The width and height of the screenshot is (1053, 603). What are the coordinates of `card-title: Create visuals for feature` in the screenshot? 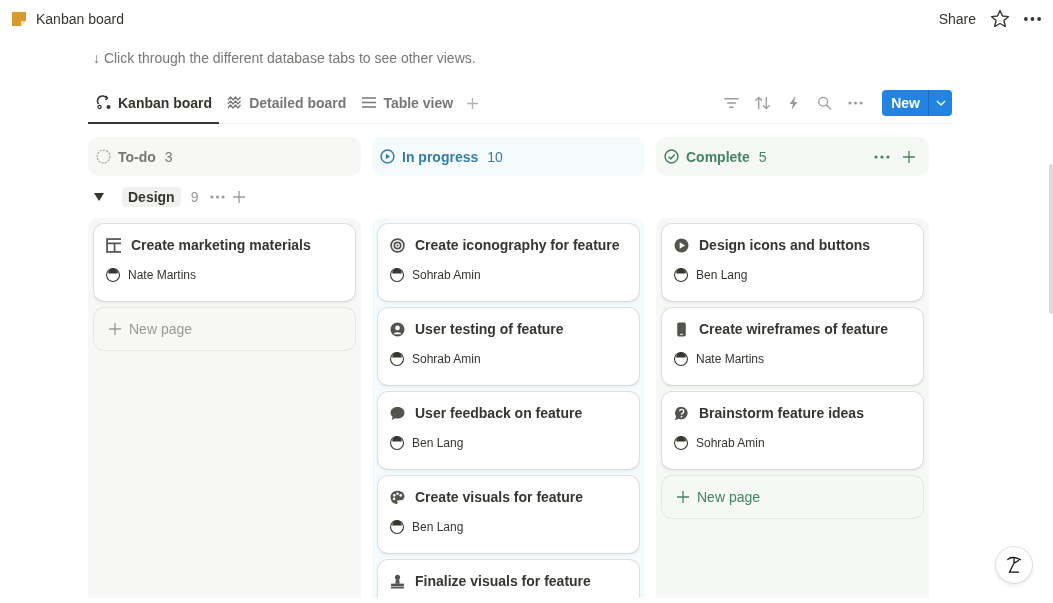 It's located at (499, 497).